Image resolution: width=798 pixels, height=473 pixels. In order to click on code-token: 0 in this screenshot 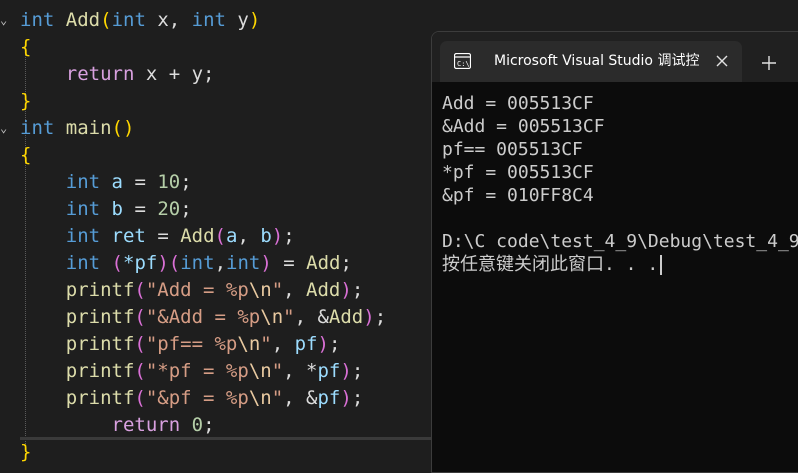, I will do `click(197, 425)`.